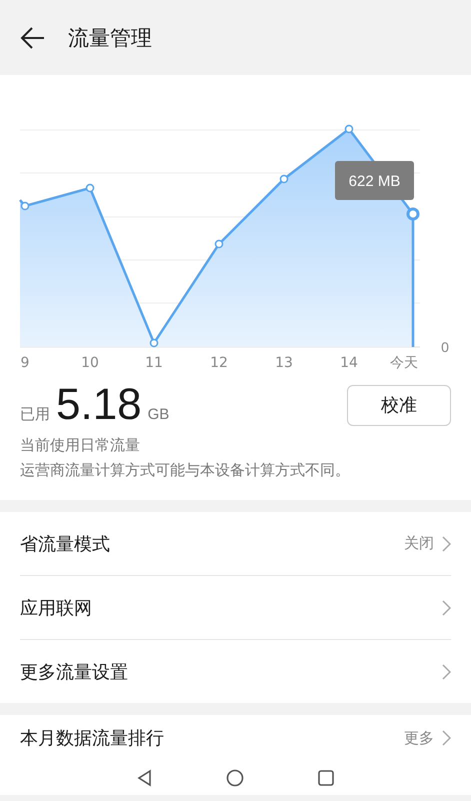 The height and width of the screenshot is (801, 471). I want to click on used-amount: 5.18, so click(99, 405).